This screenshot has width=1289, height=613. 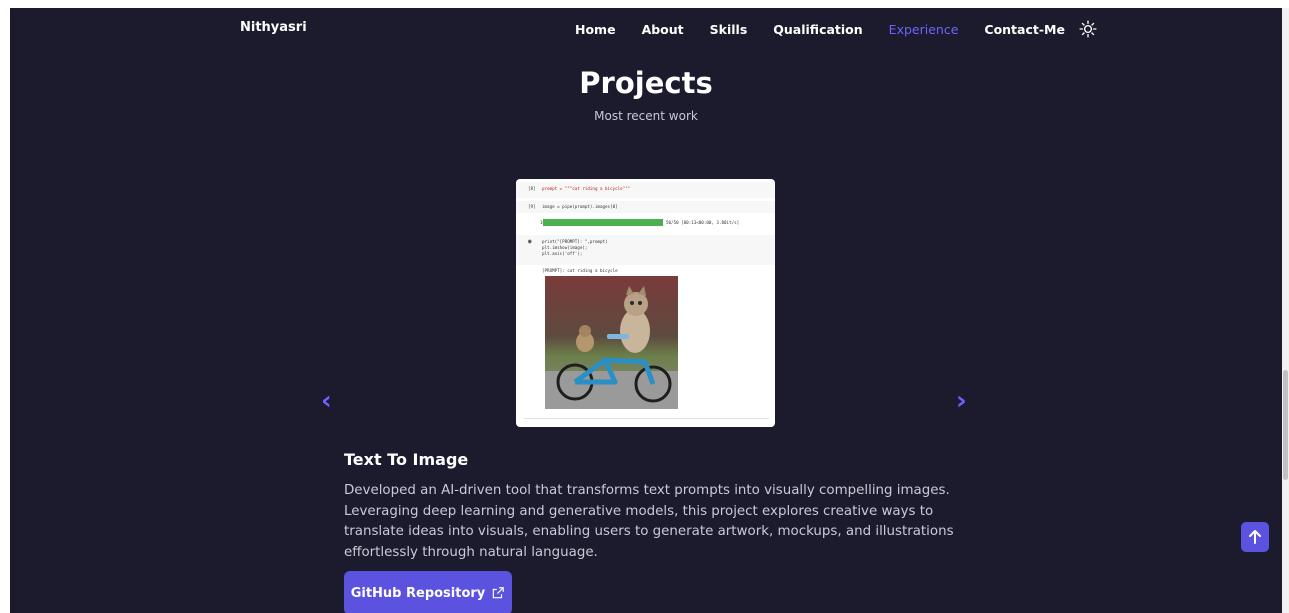 What do you see at coordinates (273, 27) in the screenshot?
I see `brand-logo: Nithyasri` at bounding box center [273, 27].